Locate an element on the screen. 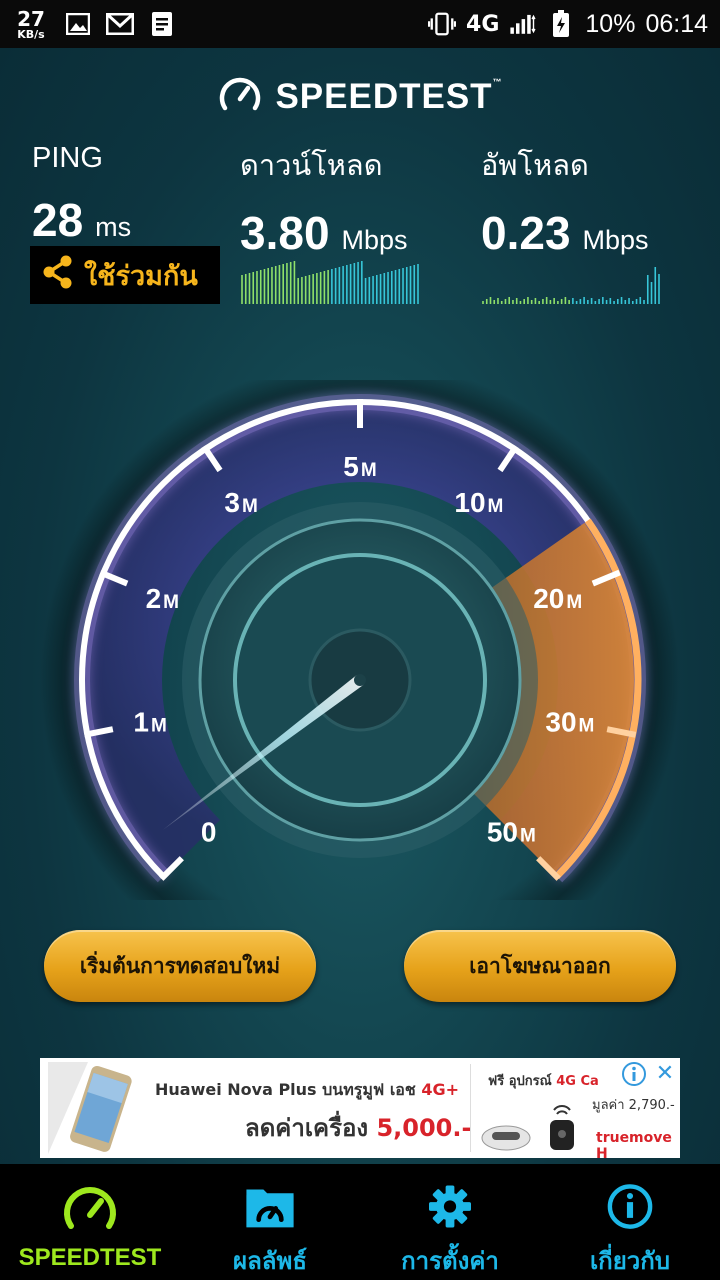 The height and width of the screenshot is (1280, 720). network-type: 4G is located at coordinates (483, 24).